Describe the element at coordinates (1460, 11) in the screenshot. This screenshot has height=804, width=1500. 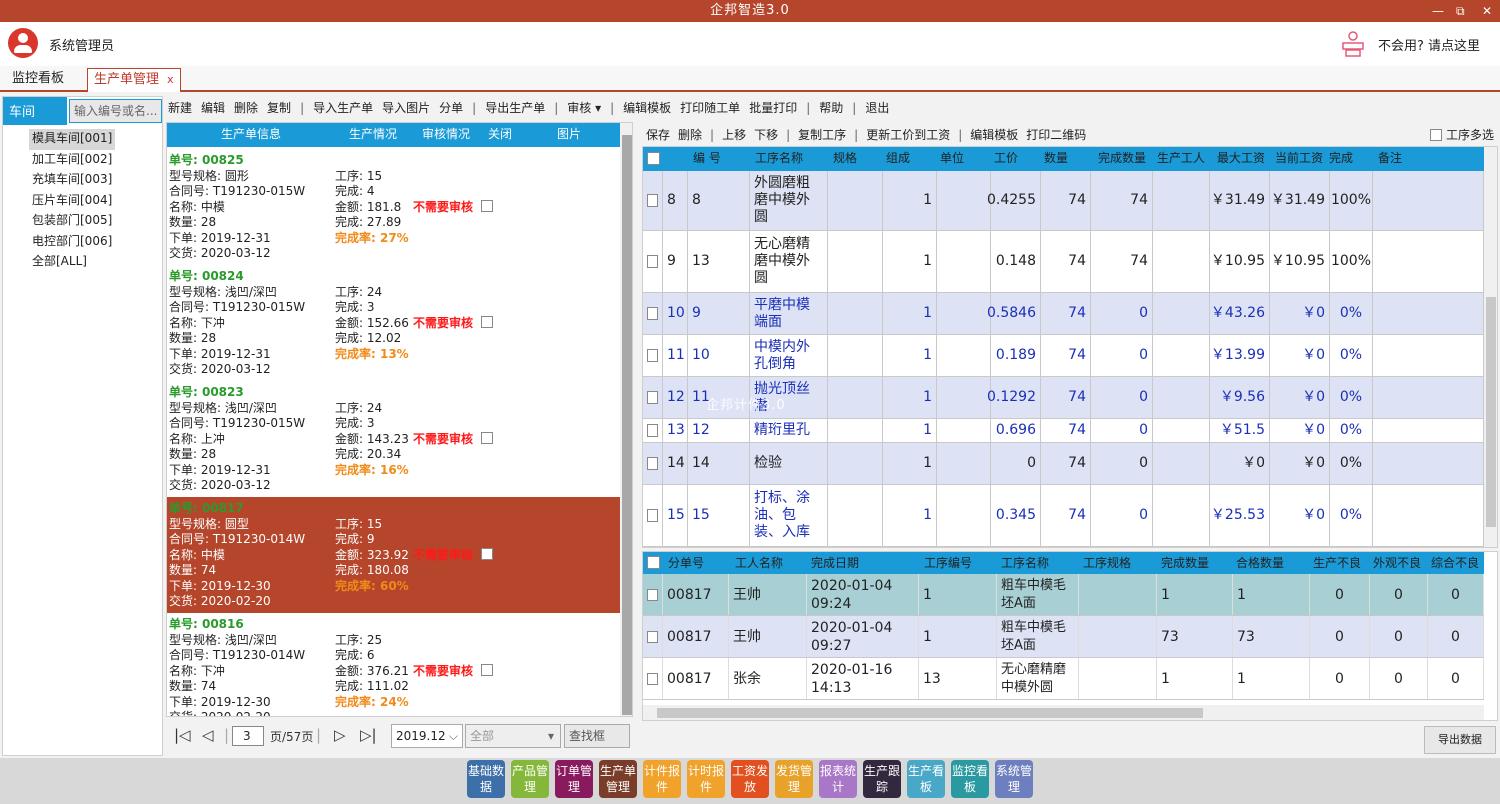
I see `restore-icon: ⧉` at that location.